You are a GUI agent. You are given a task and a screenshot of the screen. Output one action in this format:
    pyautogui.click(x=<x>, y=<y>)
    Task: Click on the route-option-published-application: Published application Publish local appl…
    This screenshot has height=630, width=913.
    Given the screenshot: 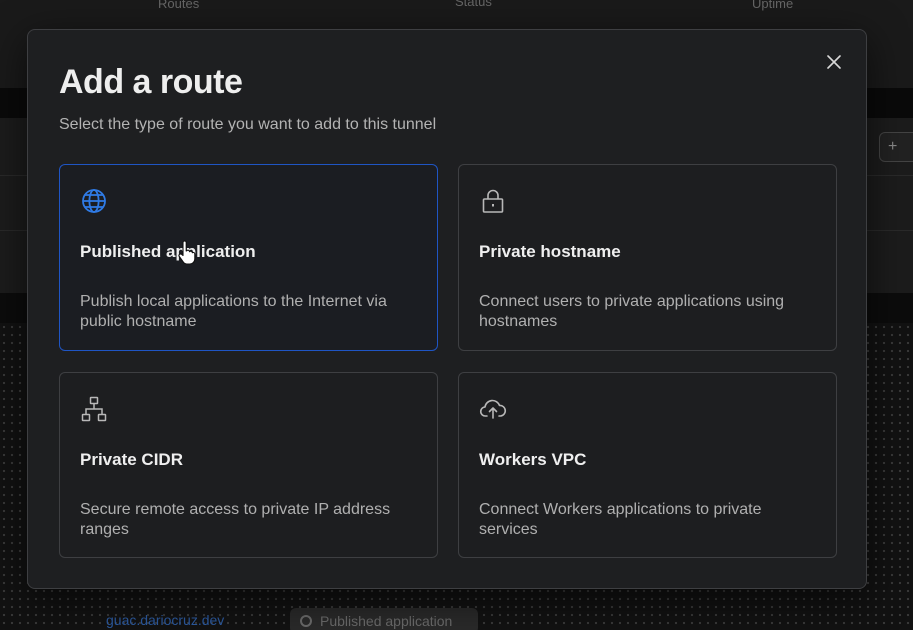 What is the action you would take?
    pyautogui.click(x=248, y=257)
    